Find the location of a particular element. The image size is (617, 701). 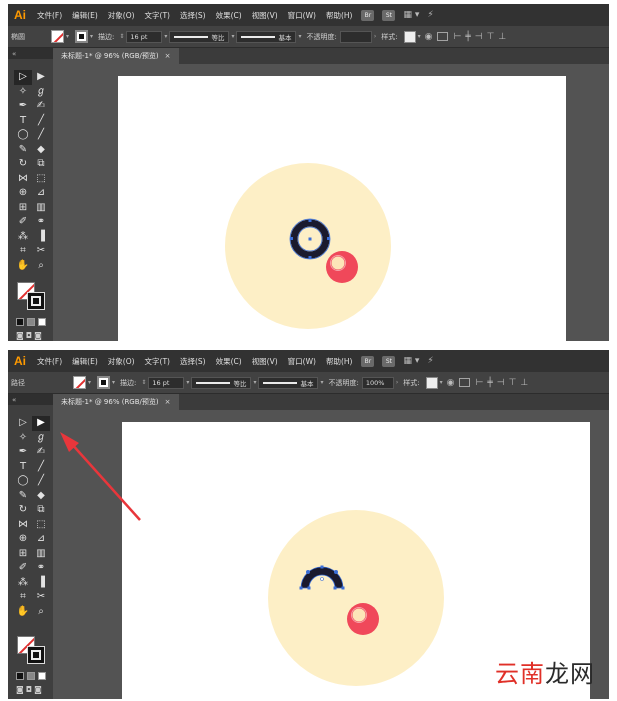

bridge-button: Br is located at coordinates (368, 361).